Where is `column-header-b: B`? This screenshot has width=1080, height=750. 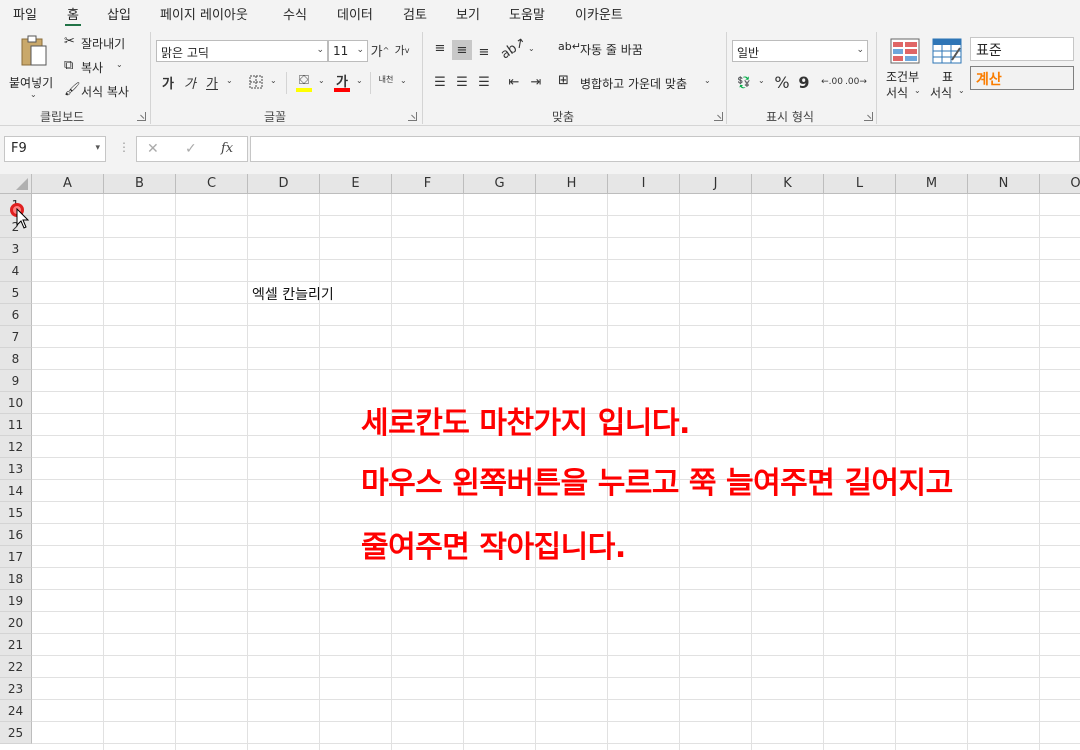 column-header-b: B is located at coordinates (140, 184).